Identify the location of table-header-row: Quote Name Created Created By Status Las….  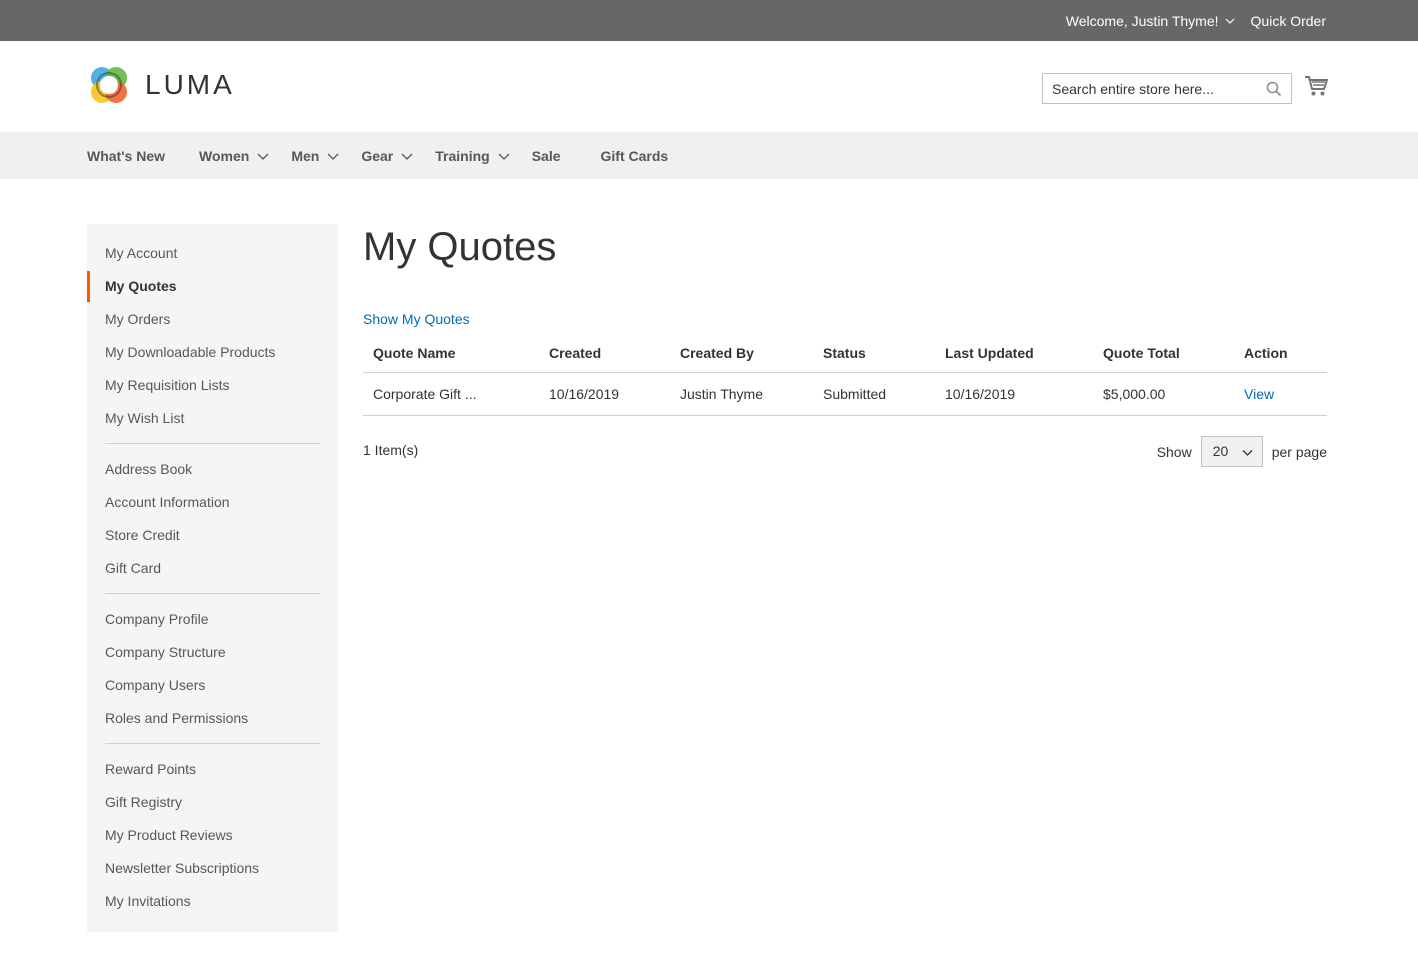
(845, 353).